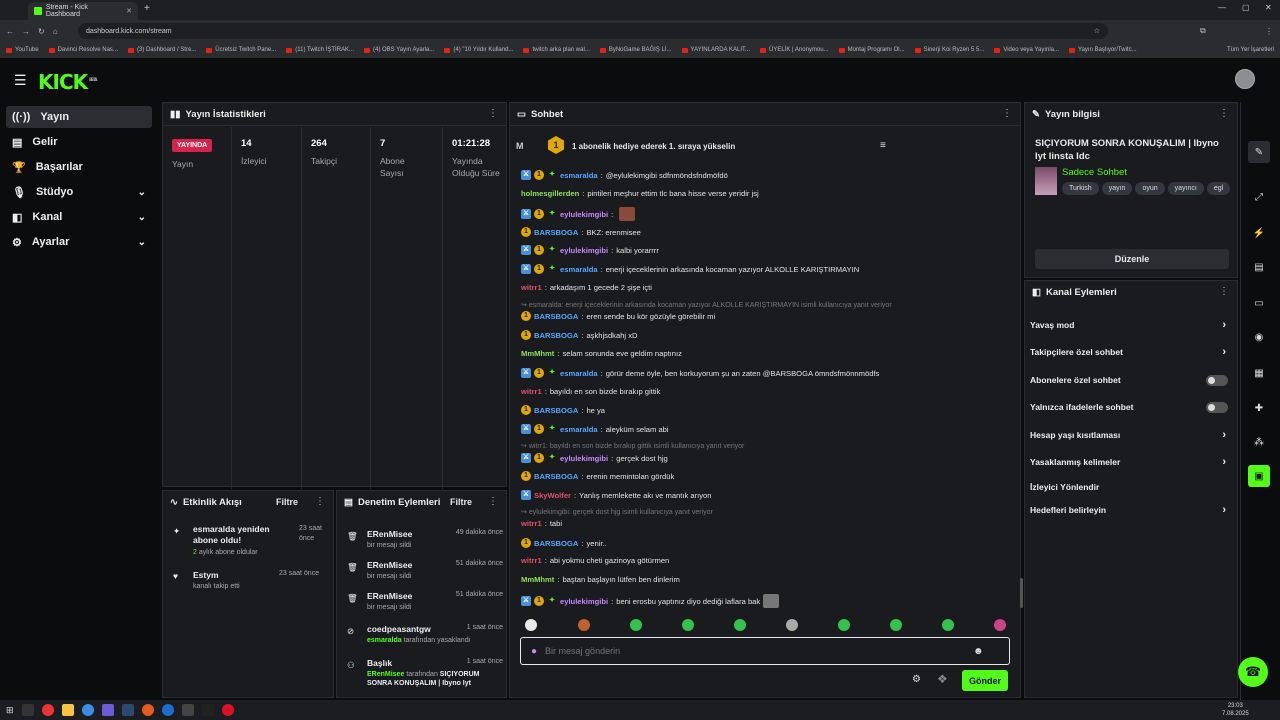 Image resolution: width=1280 pixels, height=720 pixels. I want to click on chat-message: witrr1: tabi, so click(768, 523).